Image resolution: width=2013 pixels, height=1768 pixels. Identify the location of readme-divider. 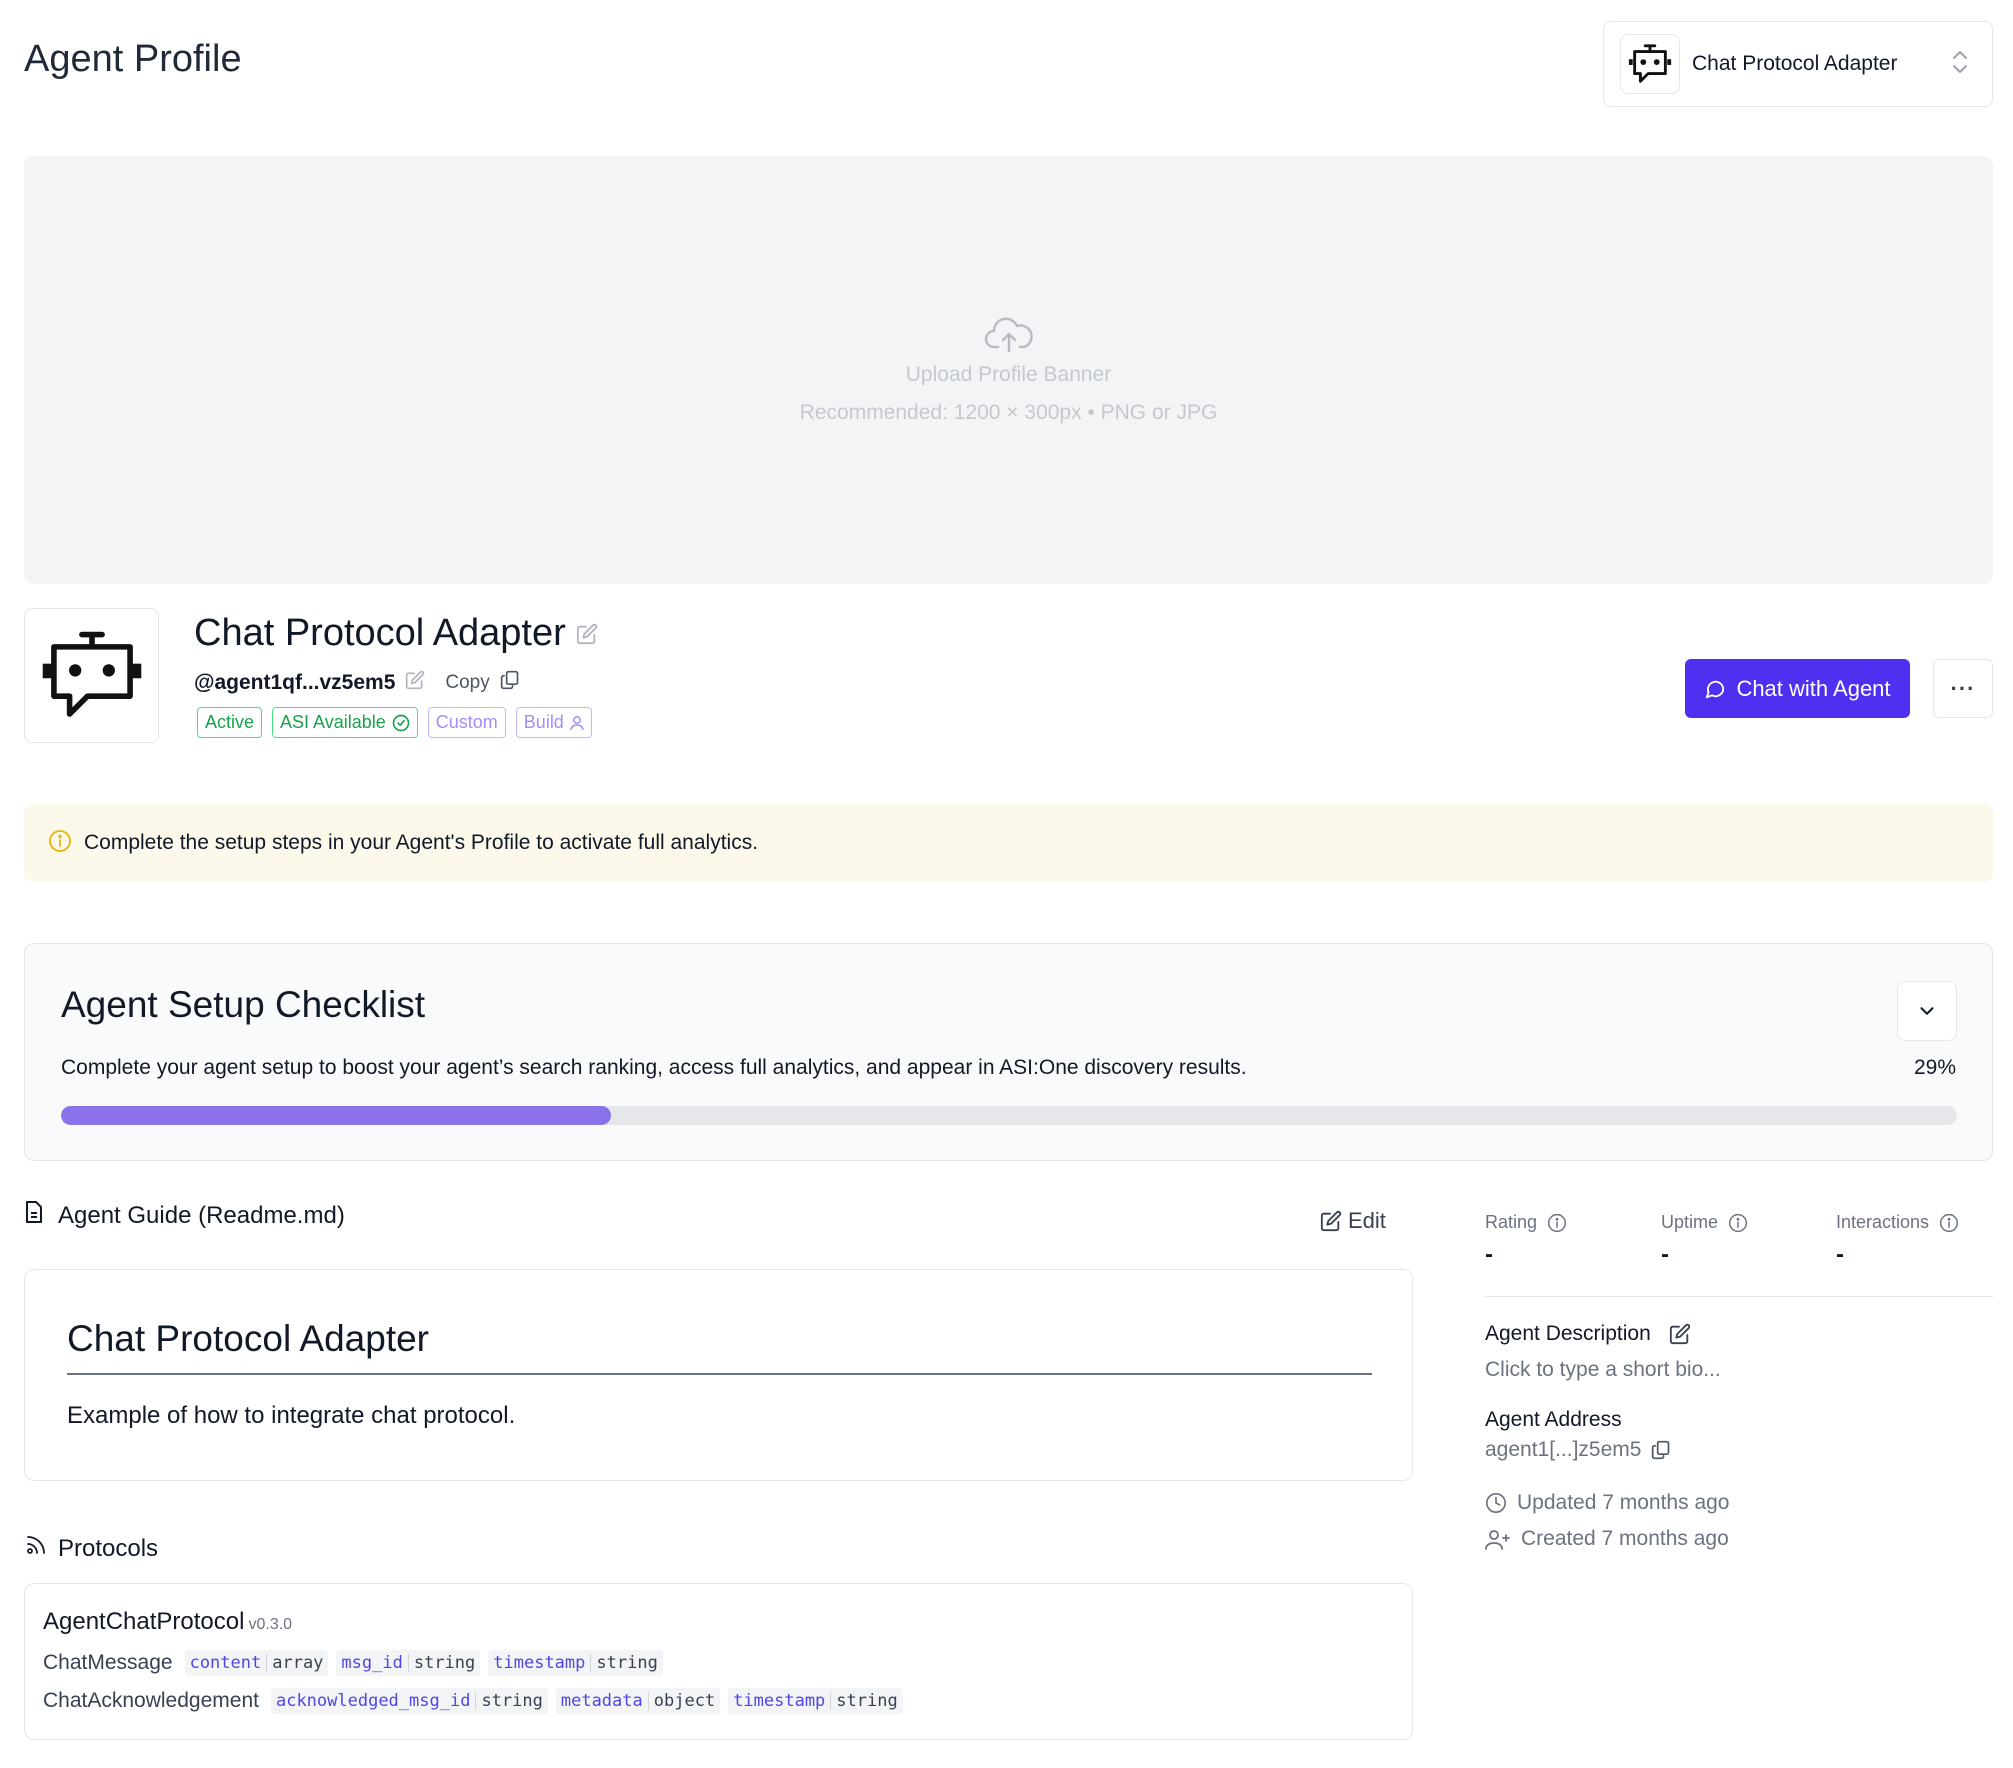
(719, 1374).